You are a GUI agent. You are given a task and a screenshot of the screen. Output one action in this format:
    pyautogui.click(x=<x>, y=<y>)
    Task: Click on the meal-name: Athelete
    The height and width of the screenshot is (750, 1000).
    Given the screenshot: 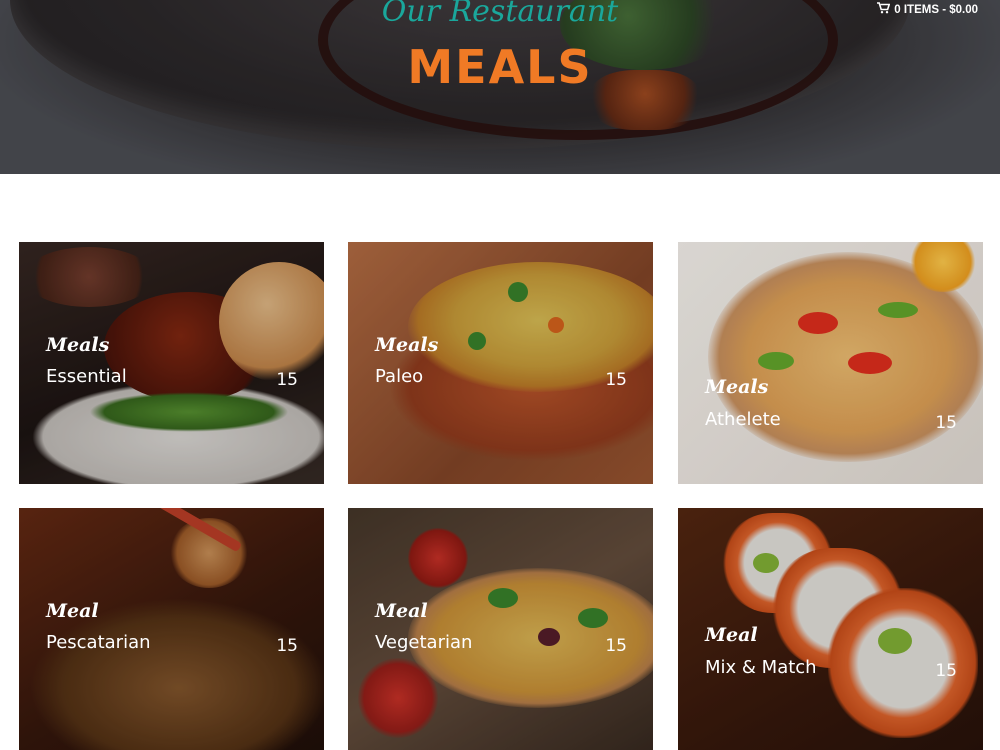 What is the action you would take?
    pyautogui.click(x=743, y=419)
    